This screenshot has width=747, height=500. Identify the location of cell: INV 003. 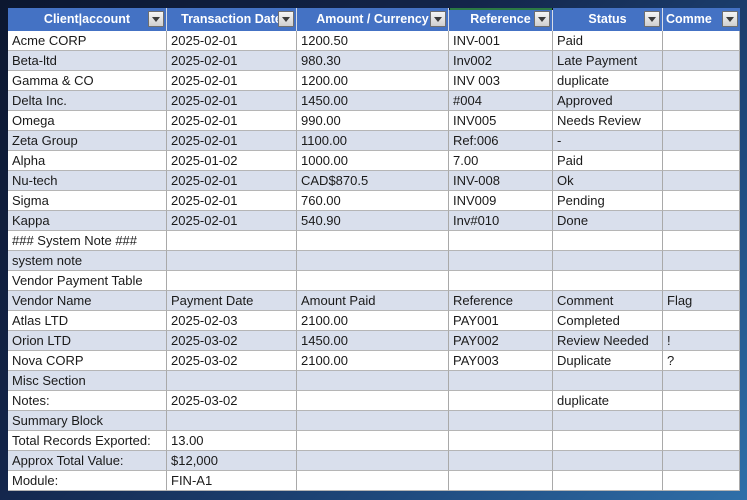
(501, 81).